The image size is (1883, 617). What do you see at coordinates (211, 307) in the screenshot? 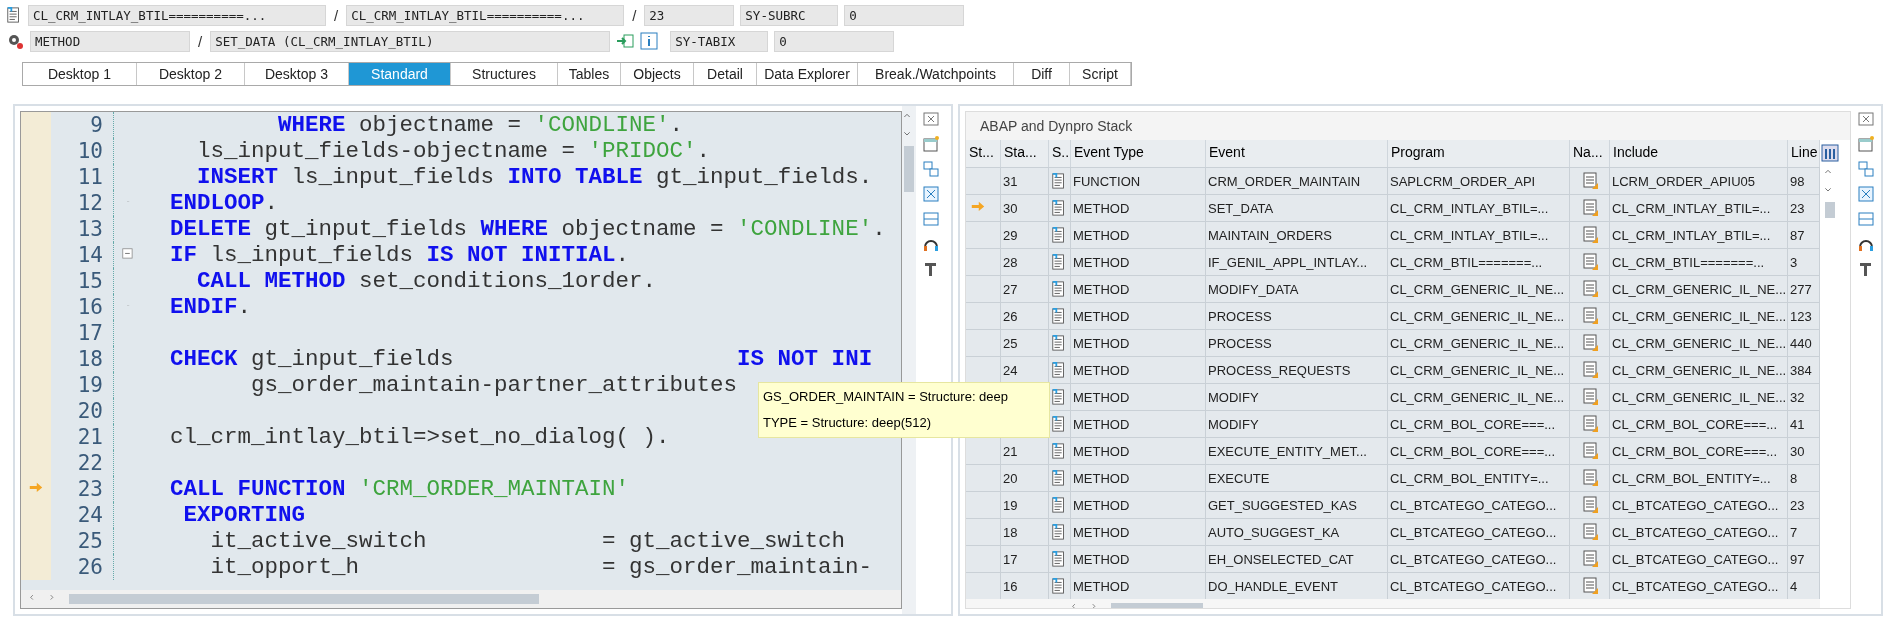
I see `code-line: ENDIF.` at bounding box center [211, 307].